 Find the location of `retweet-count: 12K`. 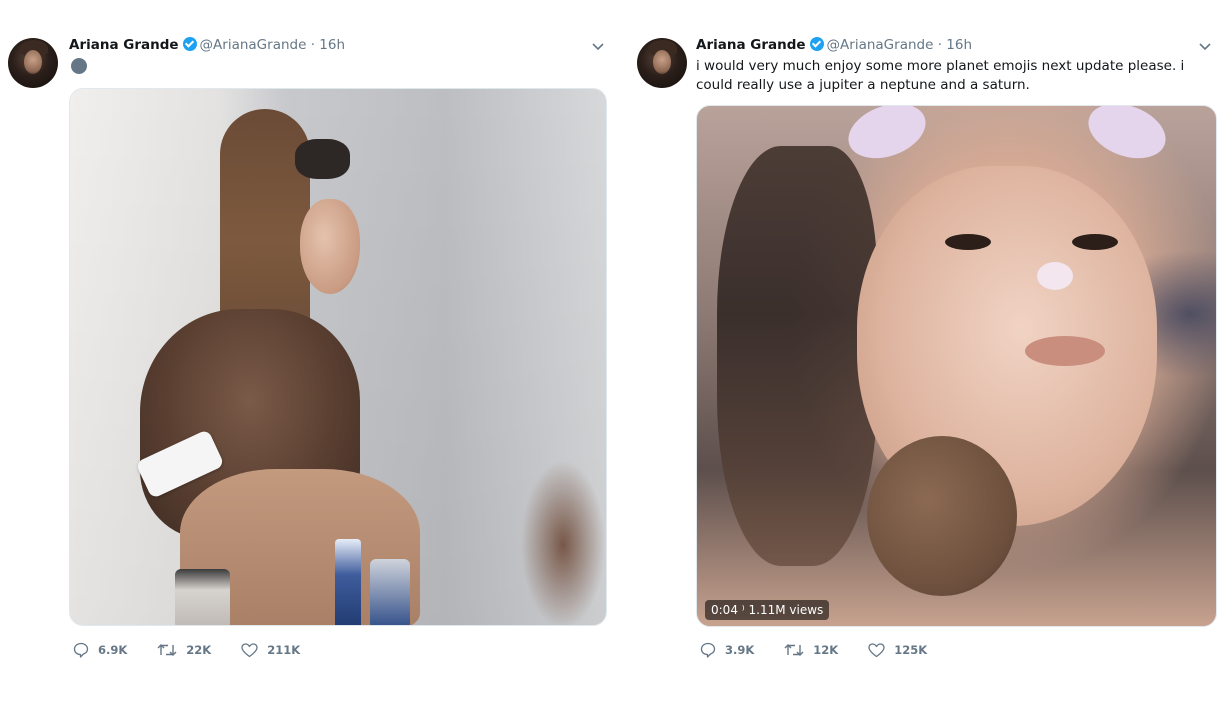

retweet-count: 12K is located at coordinates (826, 650).